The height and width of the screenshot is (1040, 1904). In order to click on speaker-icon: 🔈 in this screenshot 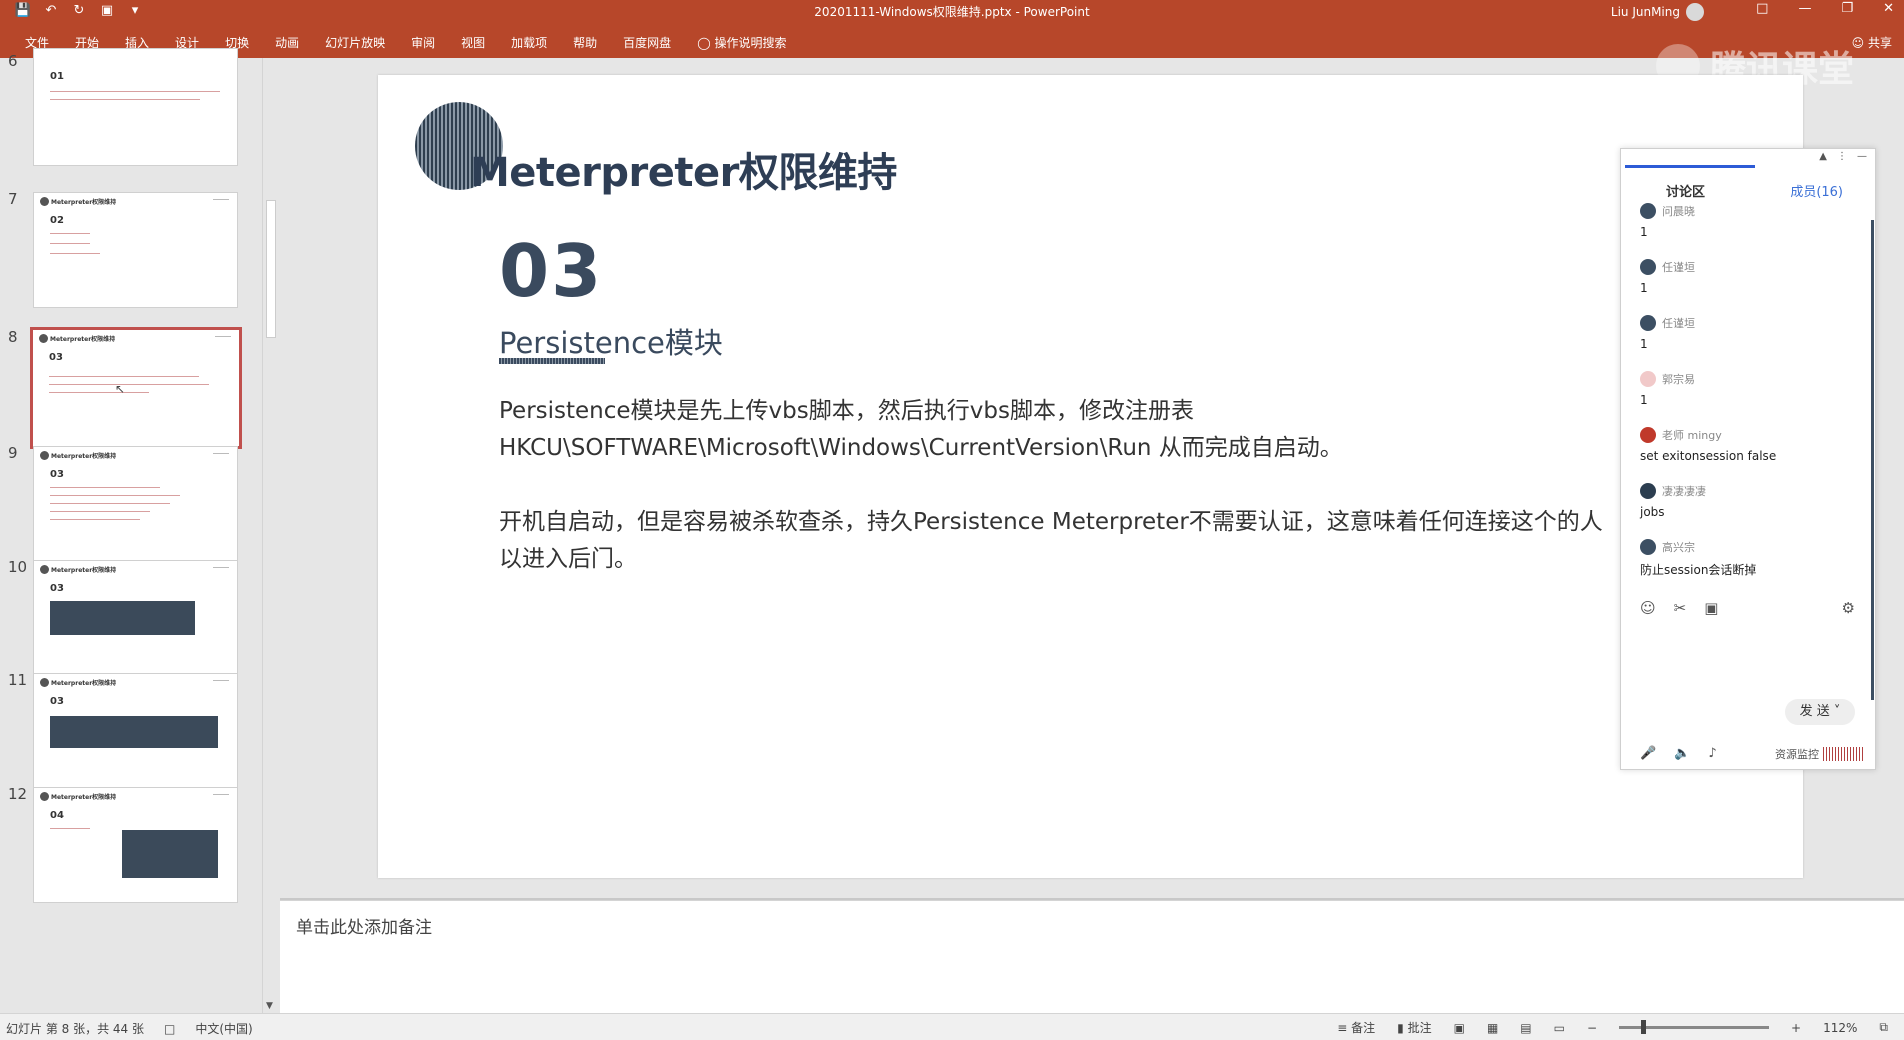, I will do `click(1682, 753)`.